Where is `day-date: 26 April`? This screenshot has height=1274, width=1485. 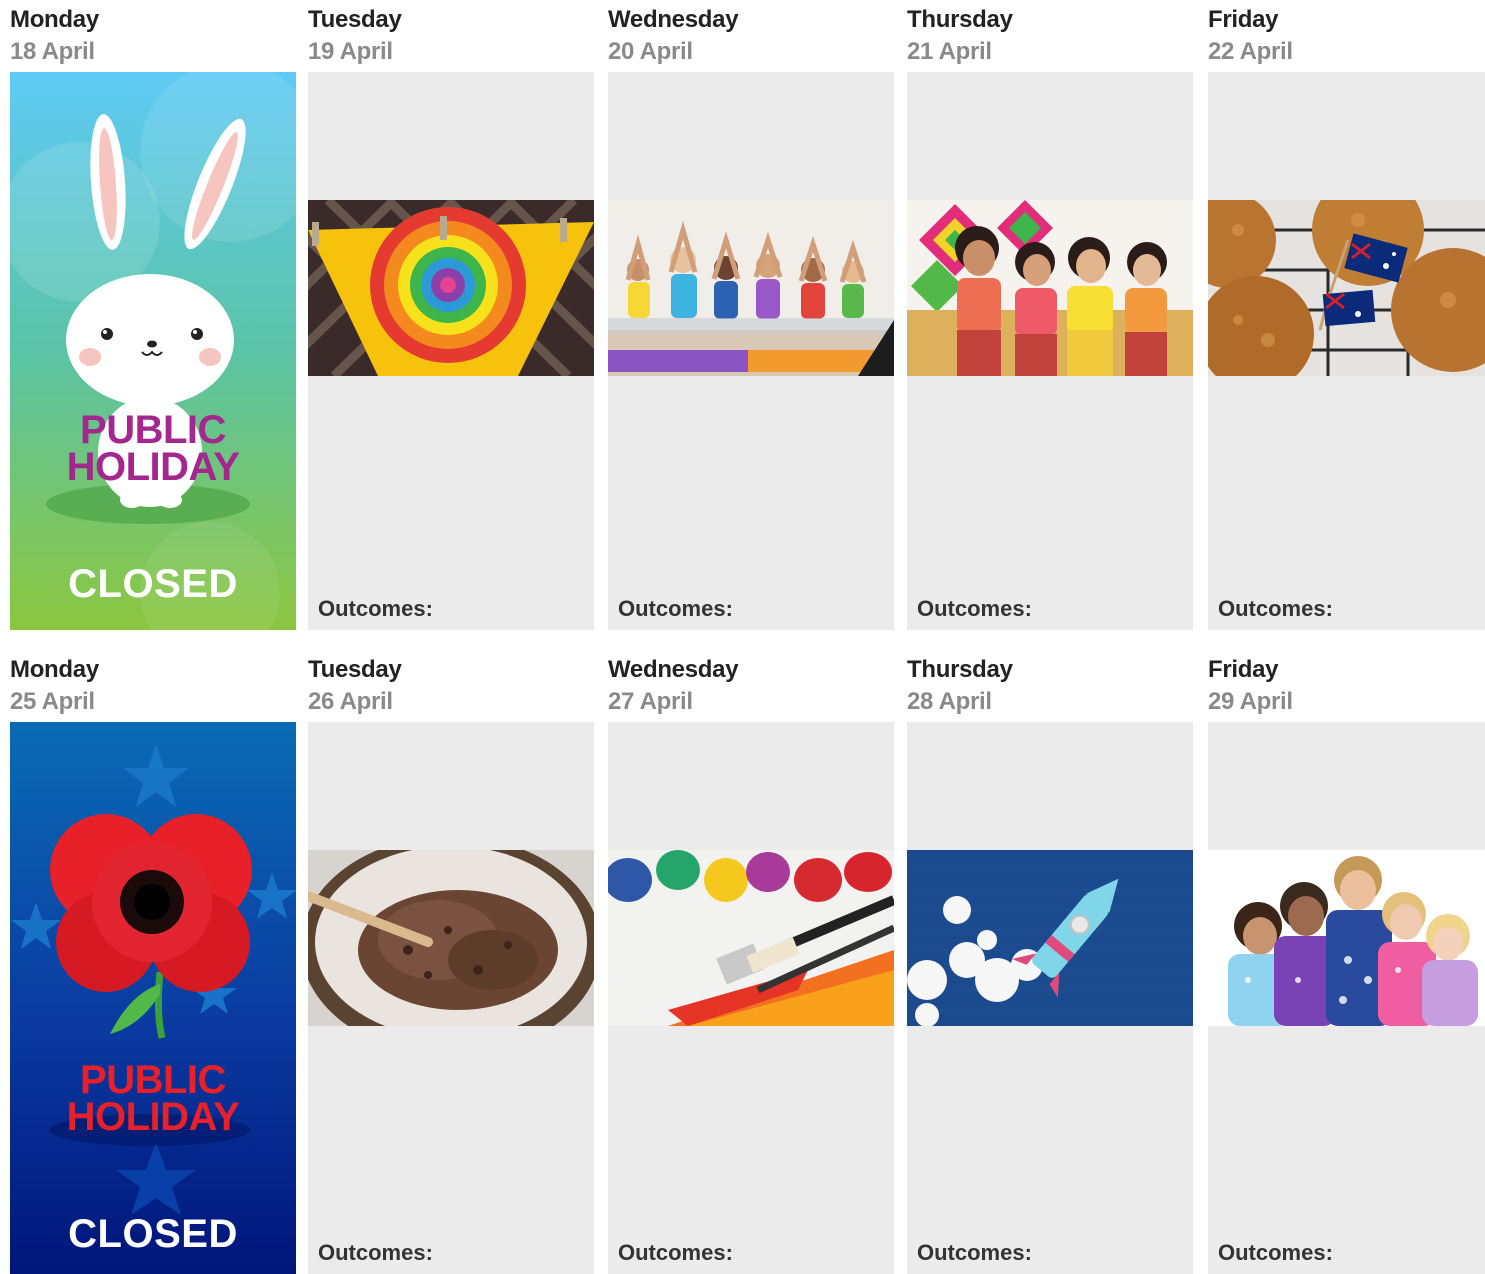 day-date: 26 April is located at coordinates (350, 701).